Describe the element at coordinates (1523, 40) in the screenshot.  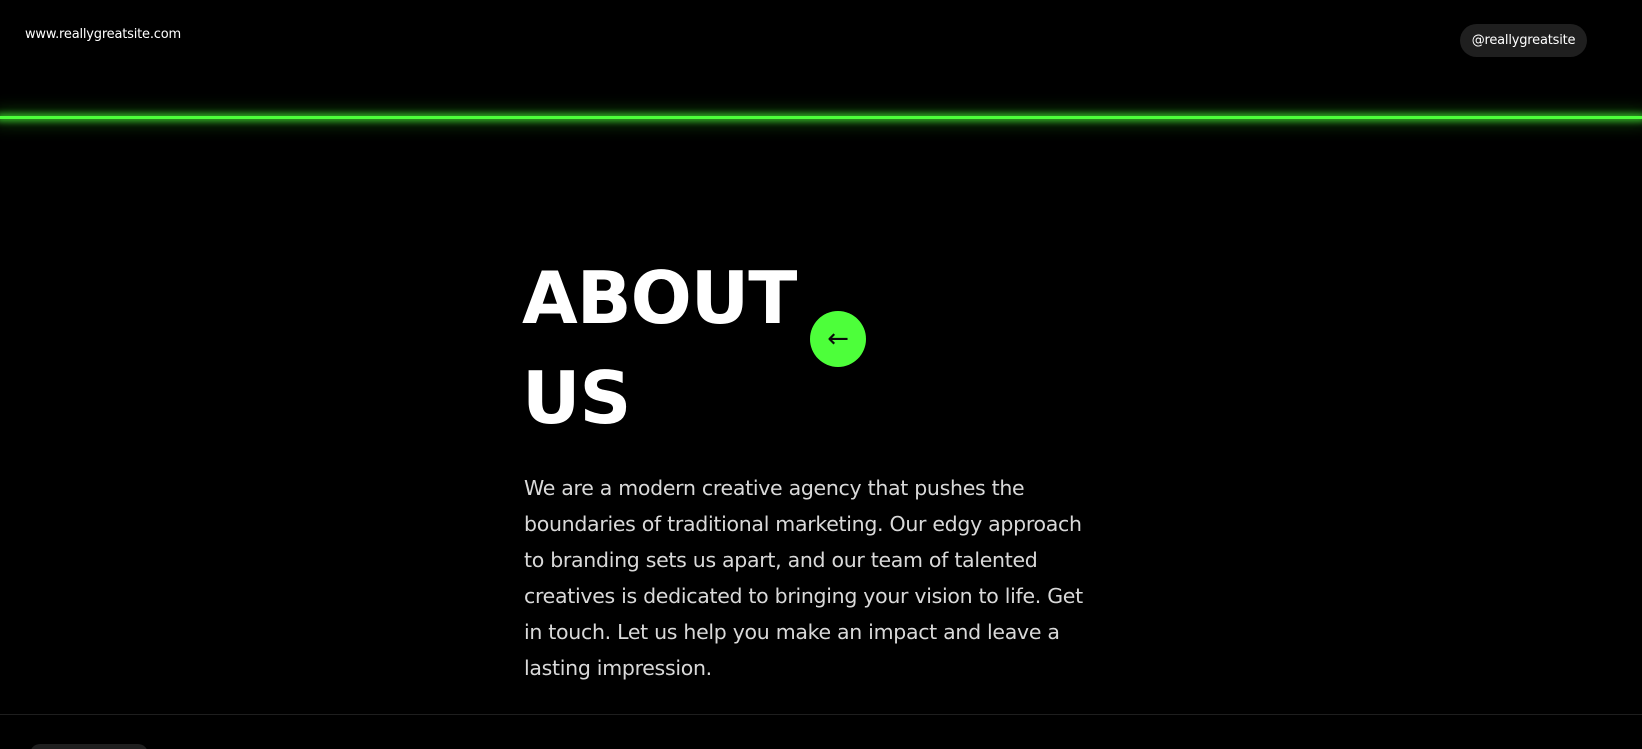
I see `social-handle-badge: @reallygreatsite` at that location.